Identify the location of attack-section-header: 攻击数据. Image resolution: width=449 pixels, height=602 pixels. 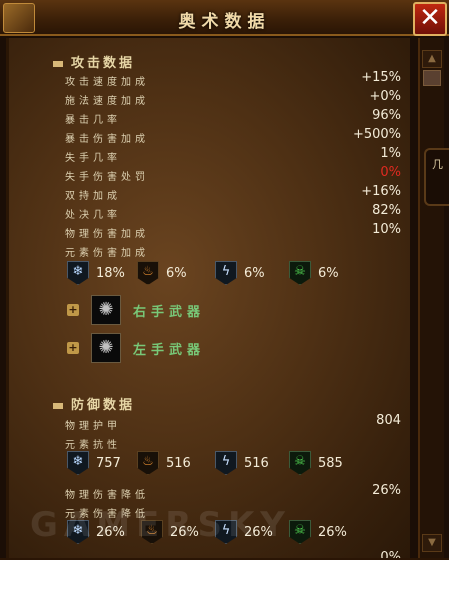
(94, 61).